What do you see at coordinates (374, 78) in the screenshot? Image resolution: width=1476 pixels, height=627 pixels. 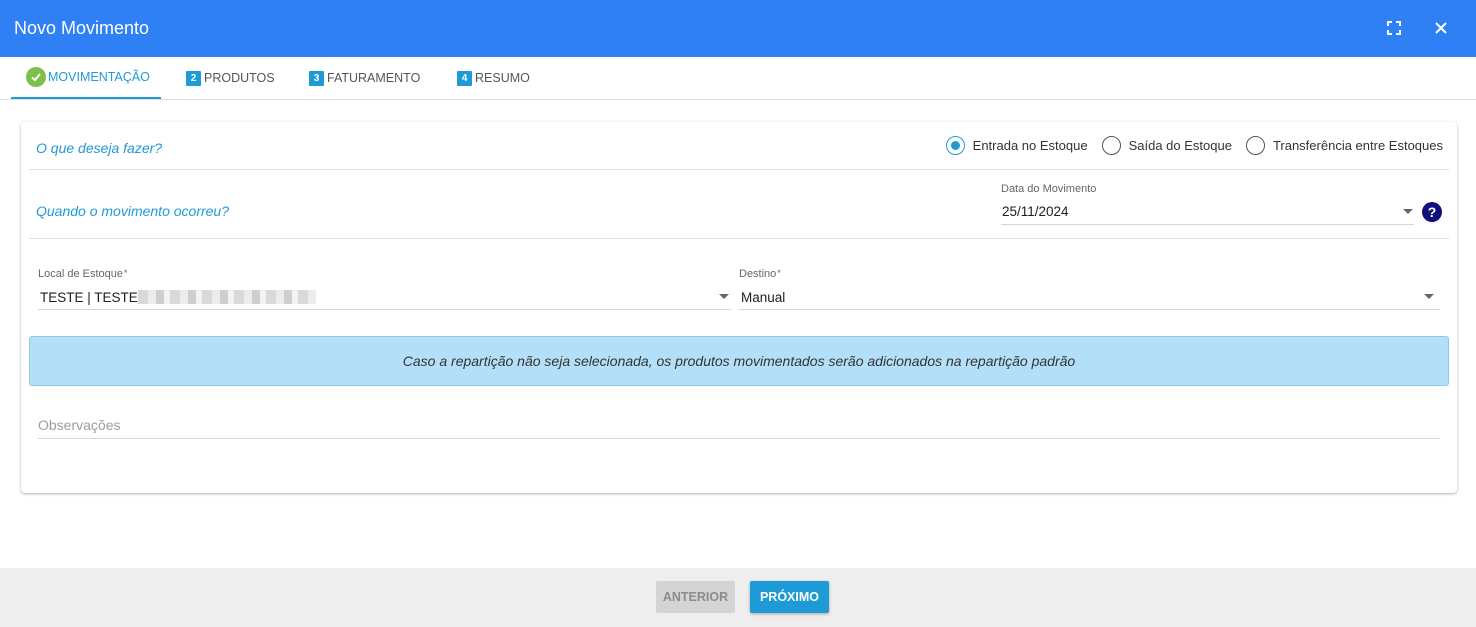 I see `tab-label: FATURAMENTO` at bounding box center [374, 78].